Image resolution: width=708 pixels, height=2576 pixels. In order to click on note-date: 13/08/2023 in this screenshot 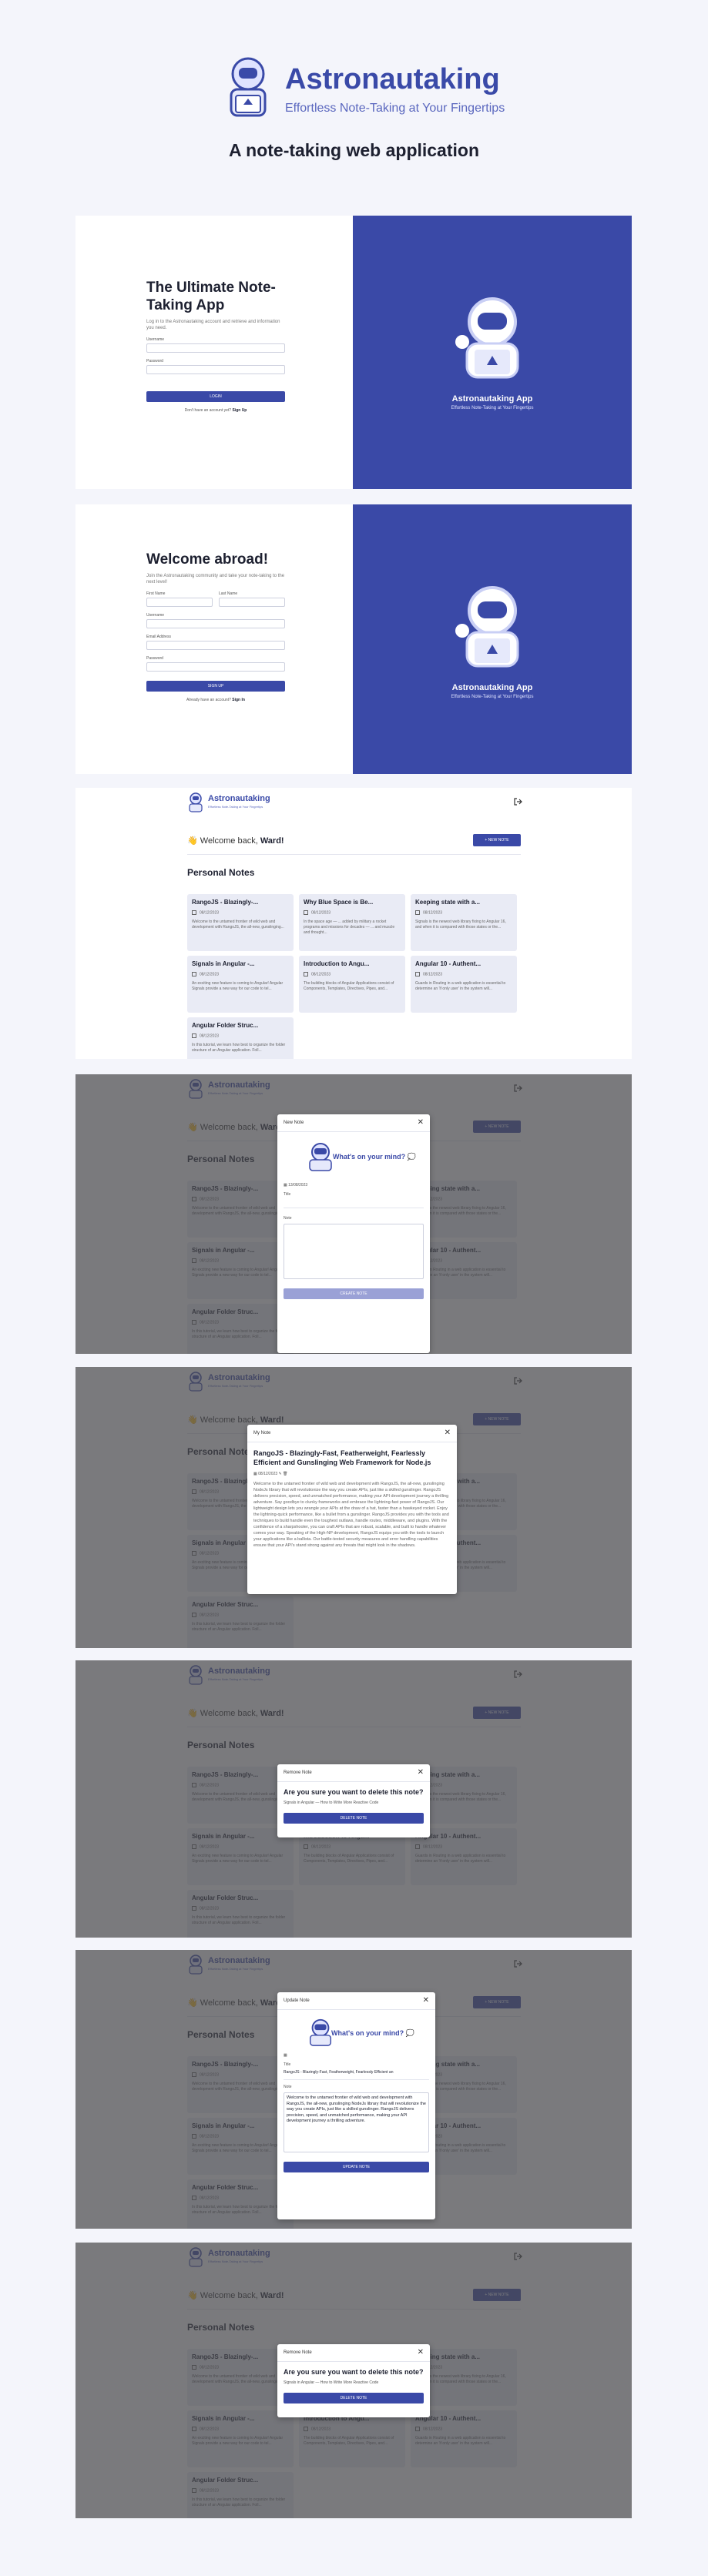, I will do `click(298, 1185)`.